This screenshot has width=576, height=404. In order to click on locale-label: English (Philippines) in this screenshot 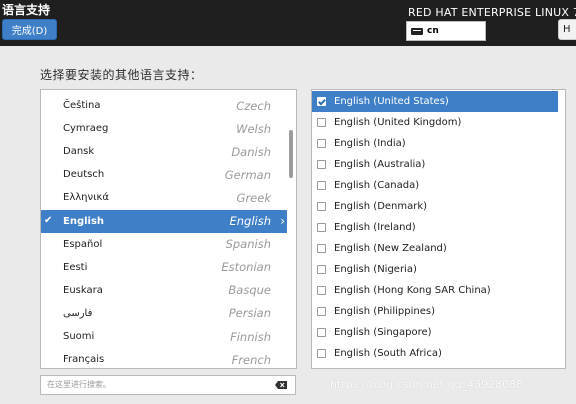, I will do `click(384, 311)`.